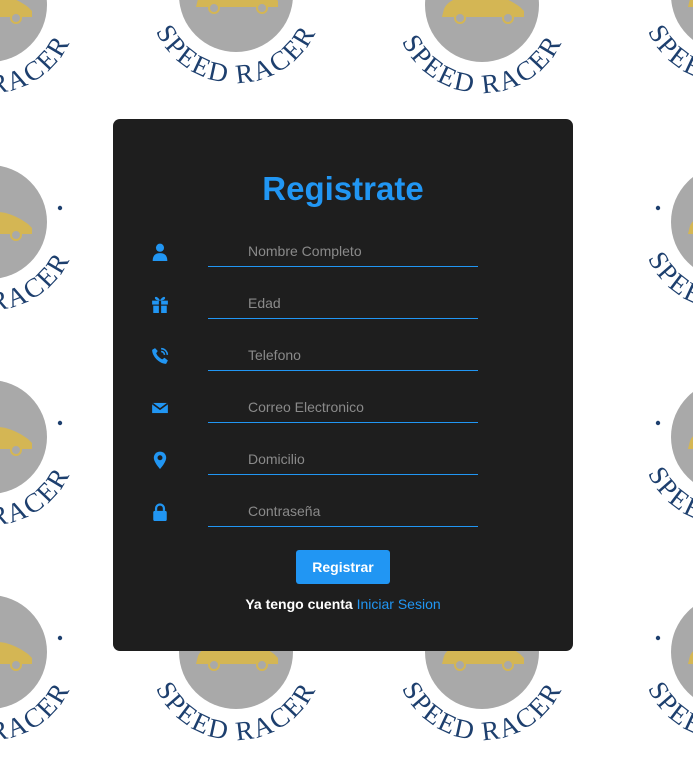  I want to click on email-input, so click(343, 407).